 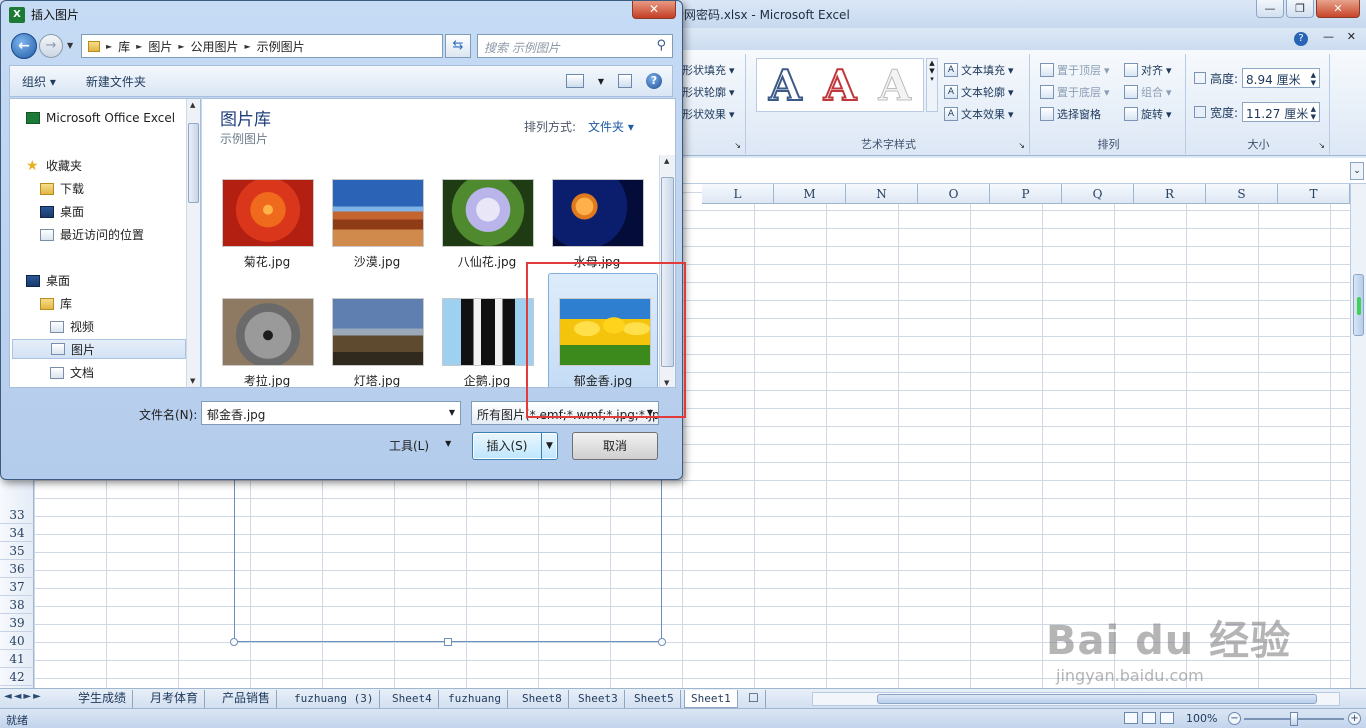 I want to click on height-input: 8.94 厘米 ▲ ▼, so click(x=1281, y=78).